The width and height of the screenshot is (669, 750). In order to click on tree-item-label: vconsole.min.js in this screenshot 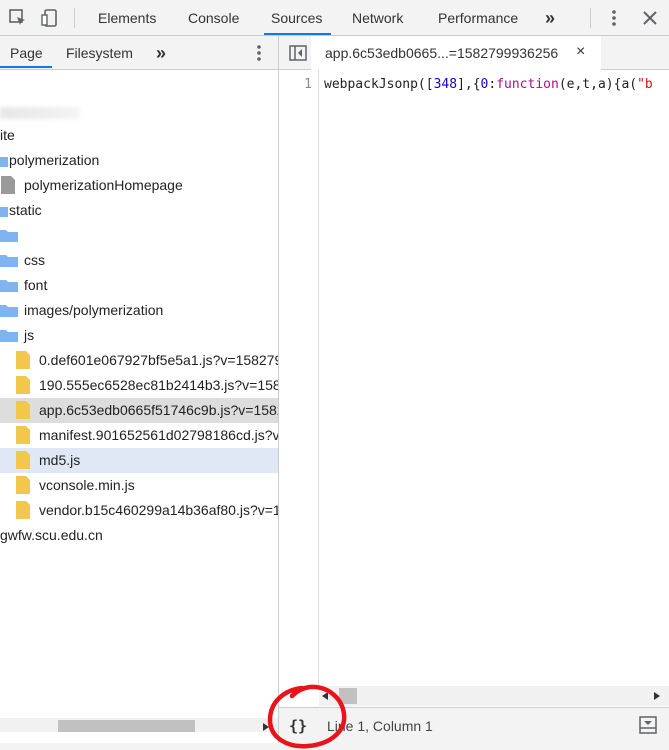, I will do `click(87, 485)`.